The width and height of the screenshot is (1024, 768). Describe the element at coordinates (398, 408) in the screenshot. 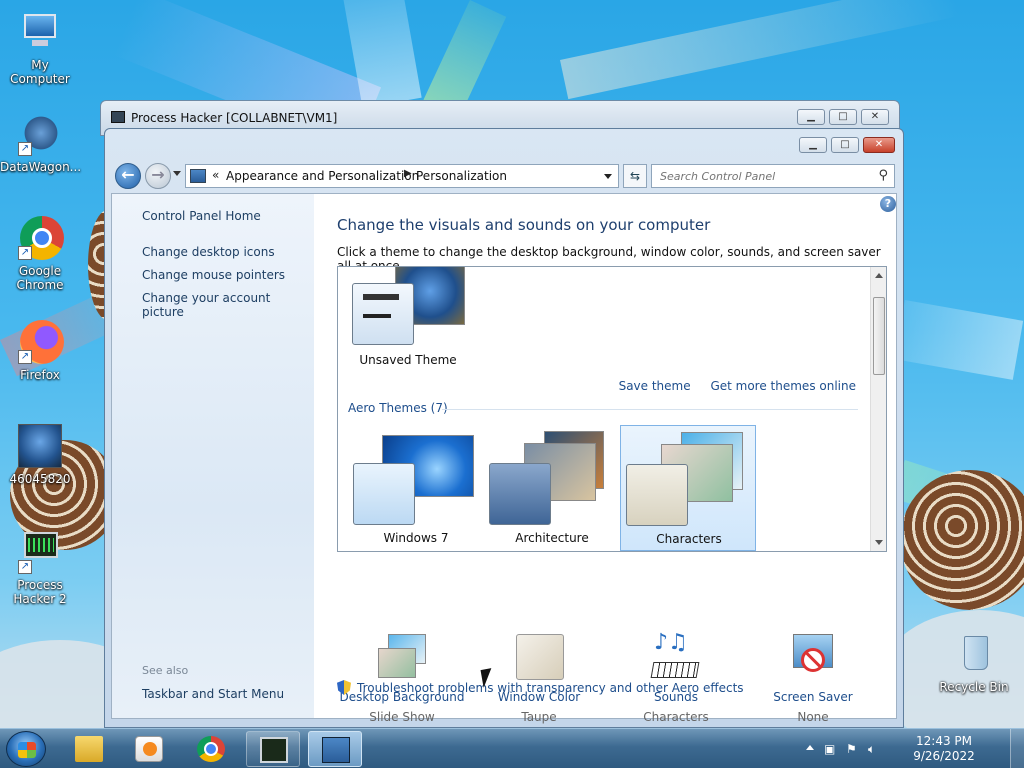

I see `aero-themes-heading: Aero Themes (7)` at that location.